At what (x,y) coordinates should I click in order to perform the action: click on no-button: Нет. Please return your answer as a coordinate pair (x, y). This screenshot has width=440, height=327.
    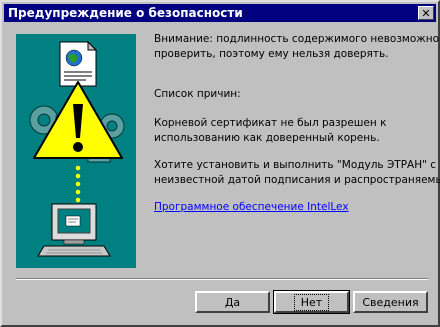
    Looking at the image, I should click on (311, 302).